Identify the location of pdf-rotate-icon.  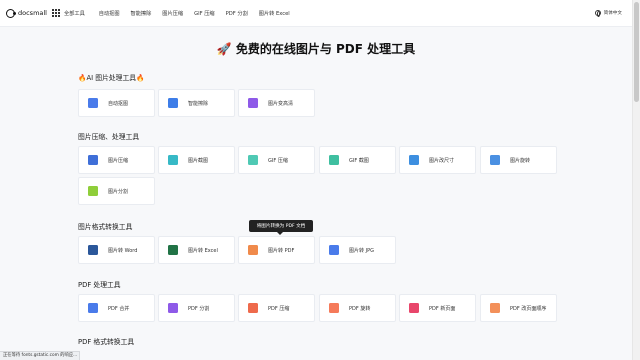
(334, 308).